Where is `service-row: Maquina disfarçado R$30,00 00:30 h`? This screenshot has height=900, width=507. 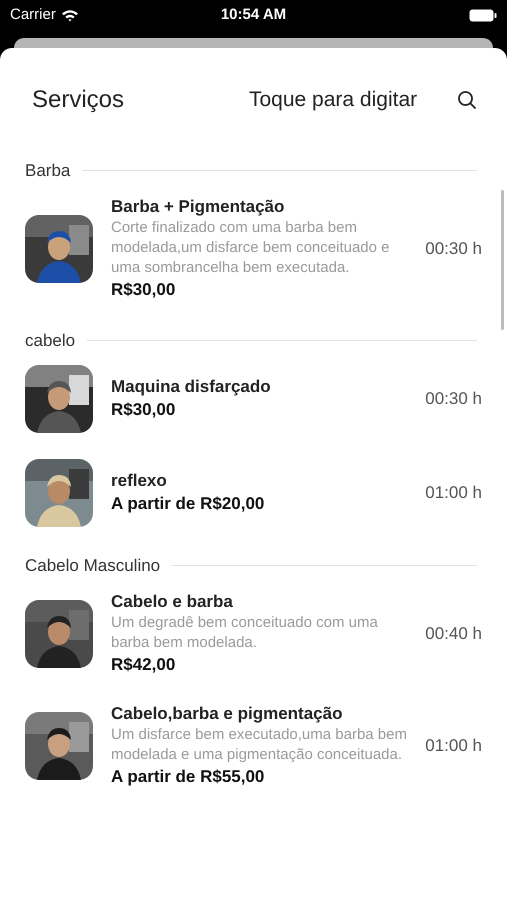
service-row: Maquina disfarçado R$30,00 00:30 h is located at coordinates (253, 399).